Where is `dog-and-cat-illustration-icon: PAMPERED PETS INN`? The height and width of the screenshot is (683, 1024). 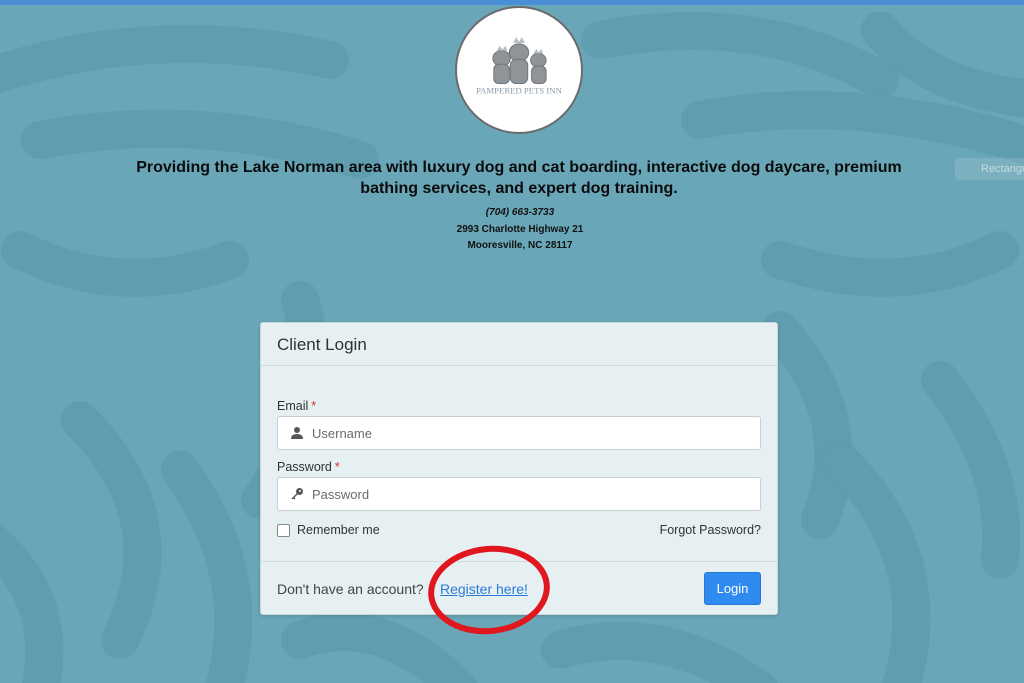
dog-and-cat-illustration-icon: PAMPERED PETS INN is located at coordinates (519, 66).